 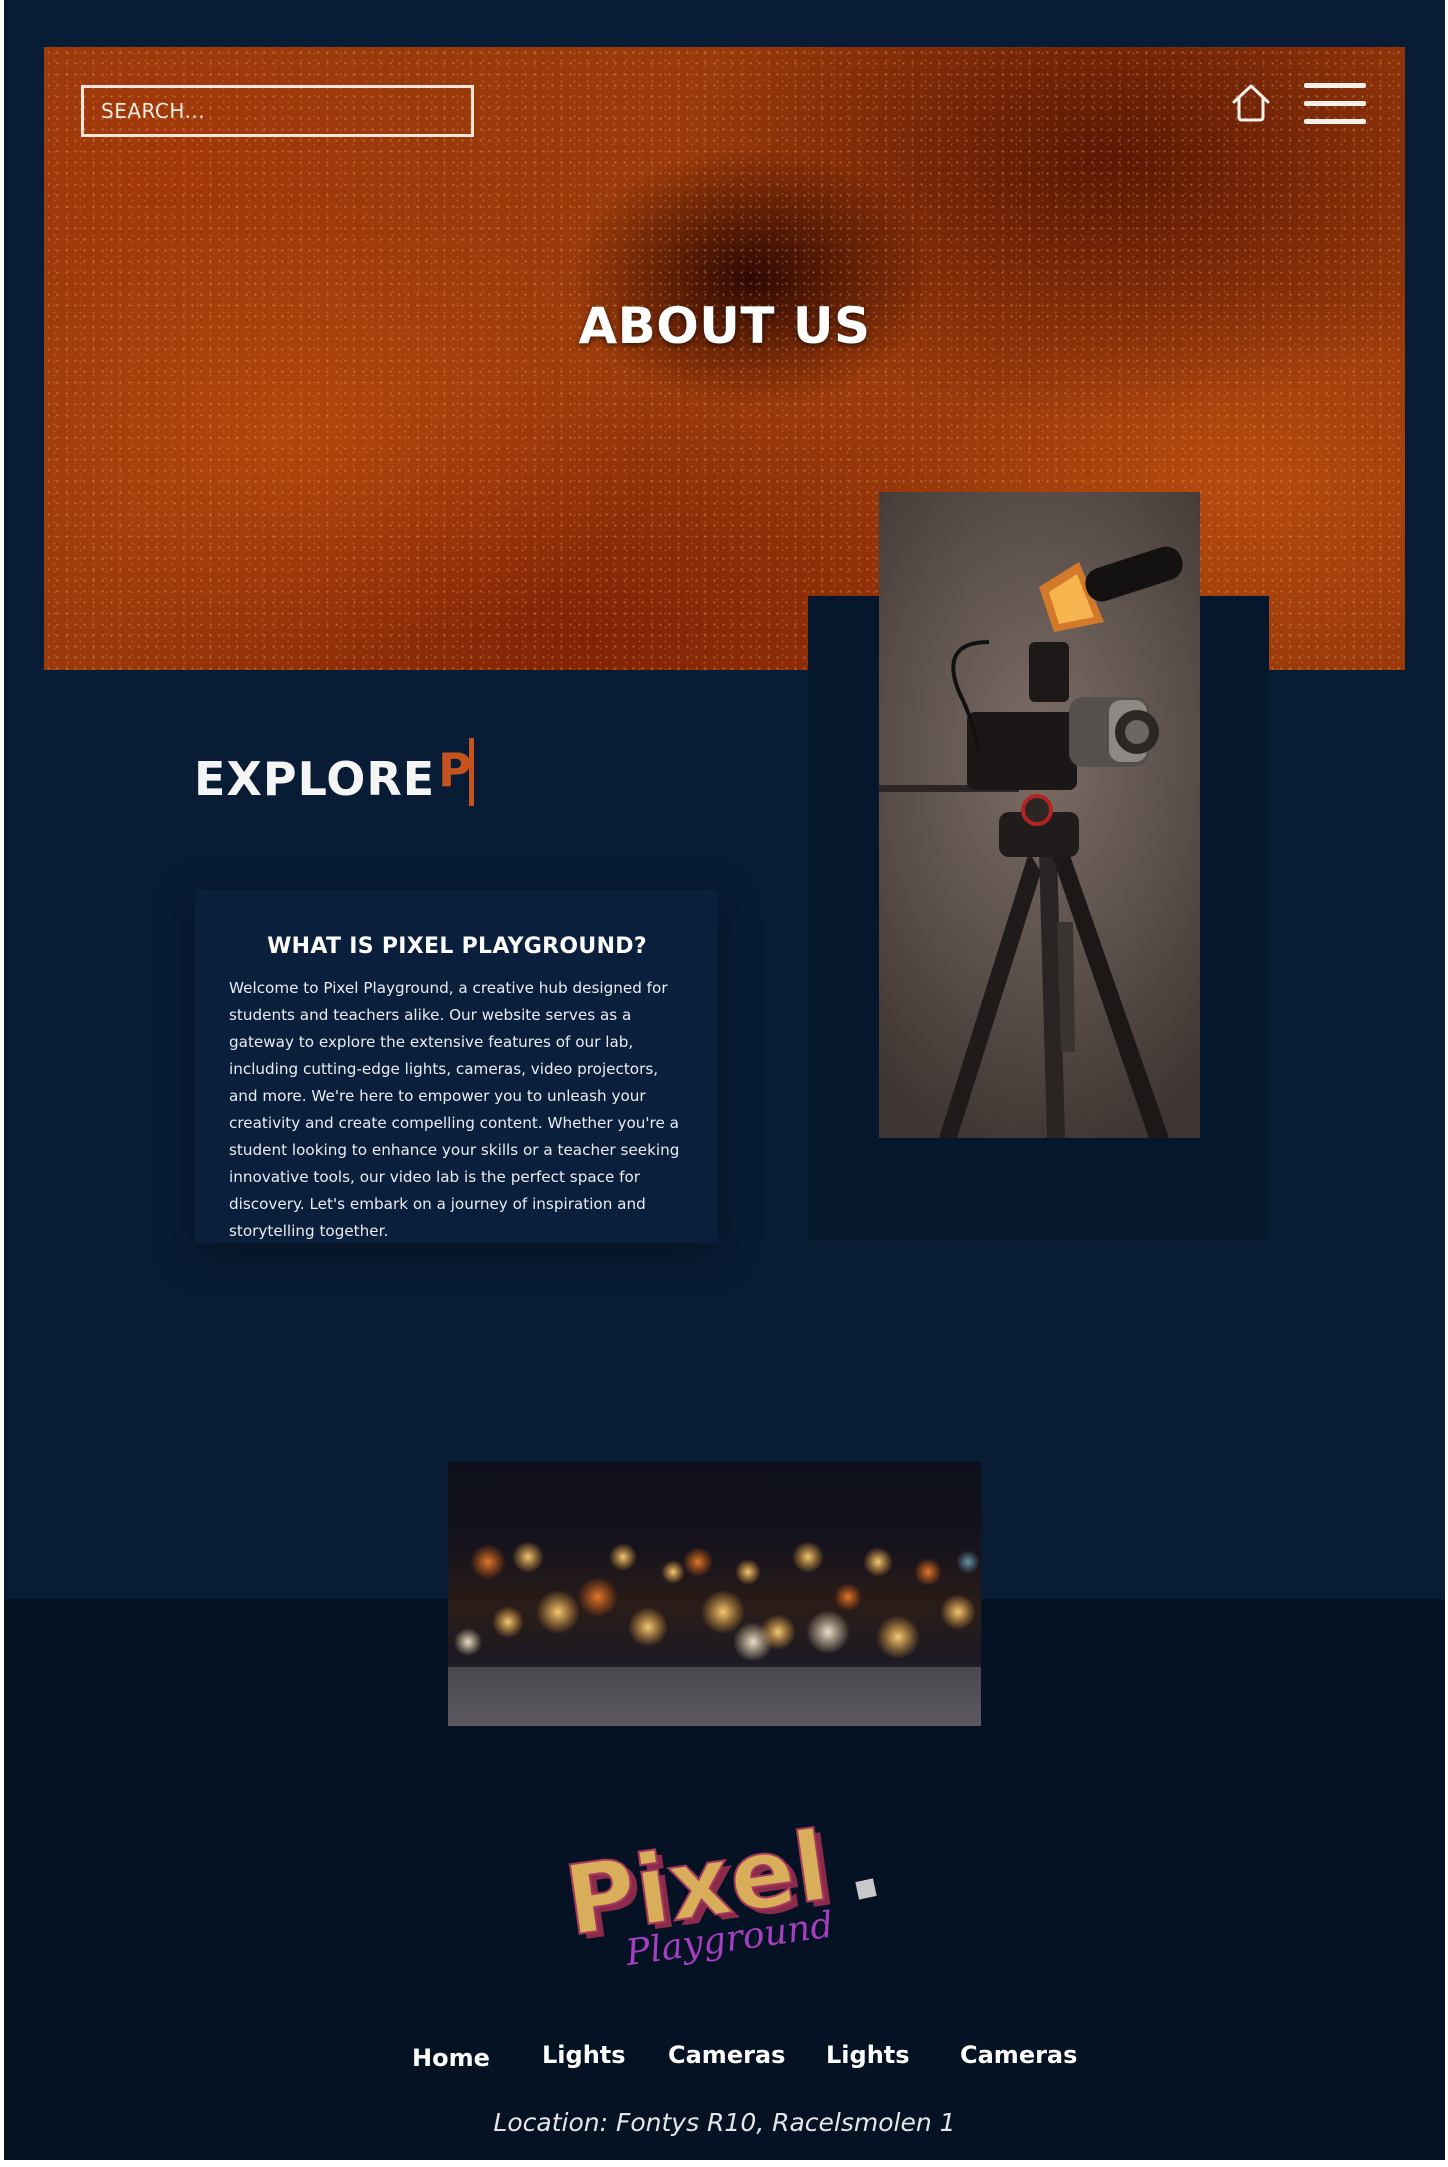 I want to click on footer-location: Location: Fontys R10, Racelsmolen 1, so click(x=724, y=2122).